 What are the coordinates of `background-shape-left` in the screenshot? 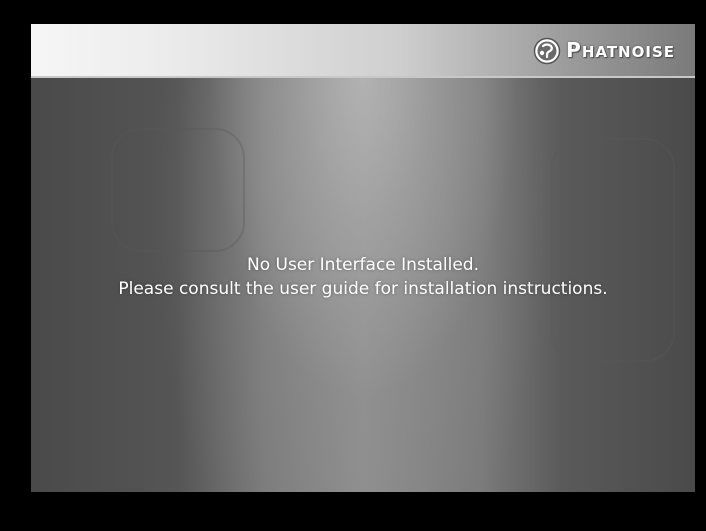 It's located at (178, 190).